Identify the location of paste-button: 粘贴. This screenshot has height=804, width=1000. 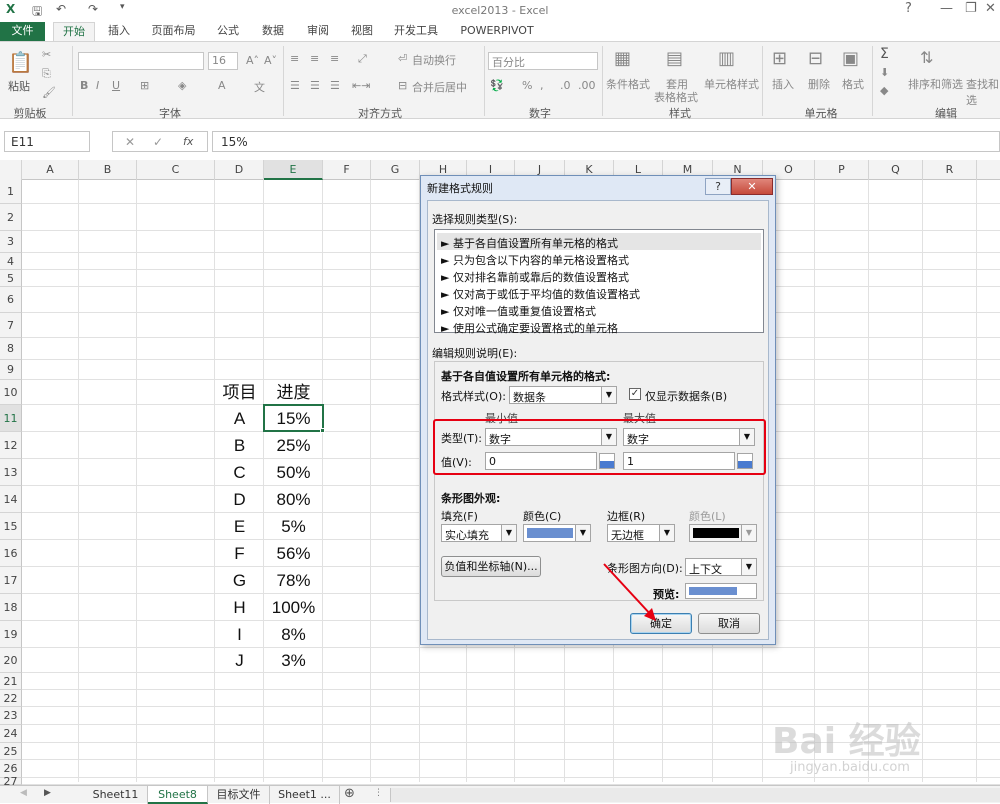
(19, 86).